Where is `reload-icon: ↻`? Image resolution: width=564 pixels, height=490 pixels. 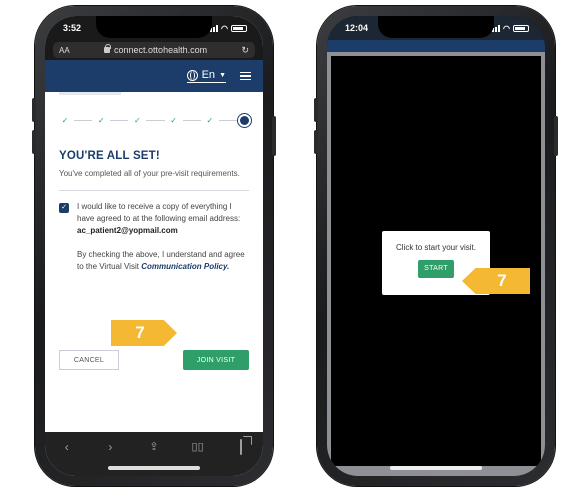
reload-icon: ↻ is located at coordinates (245, 50).